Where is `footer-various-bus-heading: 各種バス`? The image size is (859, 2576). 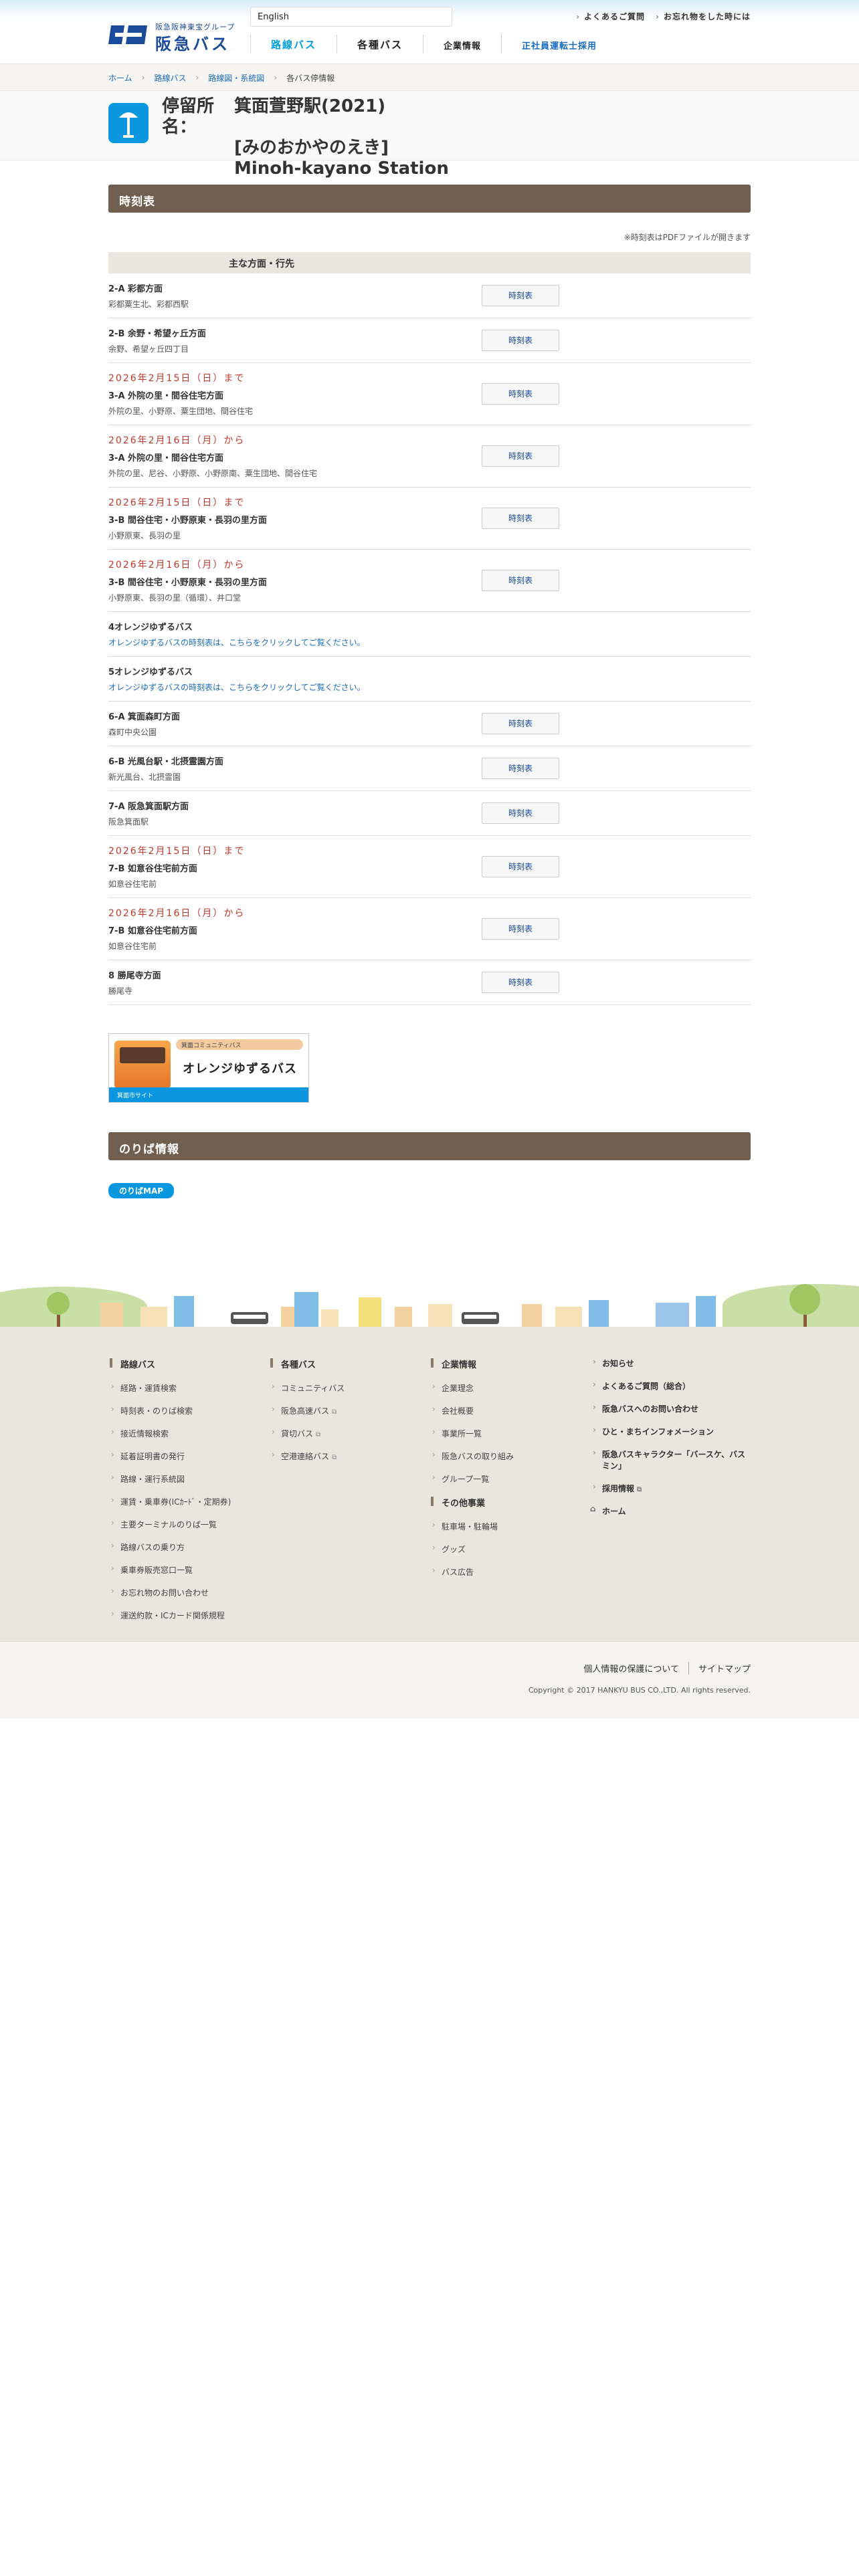
footer-various-bus-heading: 各種バス is located at coordinates (350, 1364).